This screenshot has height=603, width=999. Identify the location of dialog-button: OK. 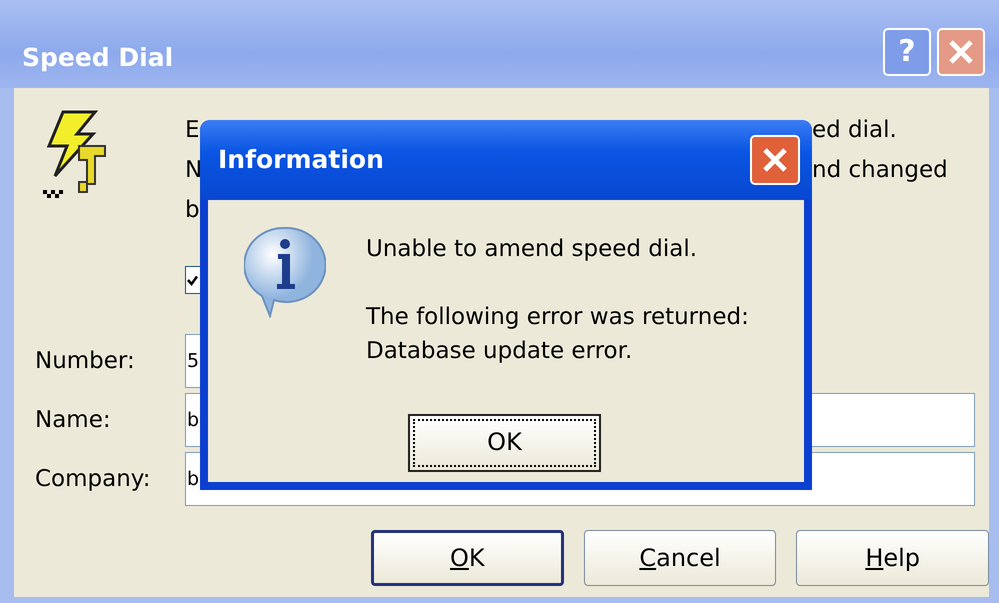
(467, 558).